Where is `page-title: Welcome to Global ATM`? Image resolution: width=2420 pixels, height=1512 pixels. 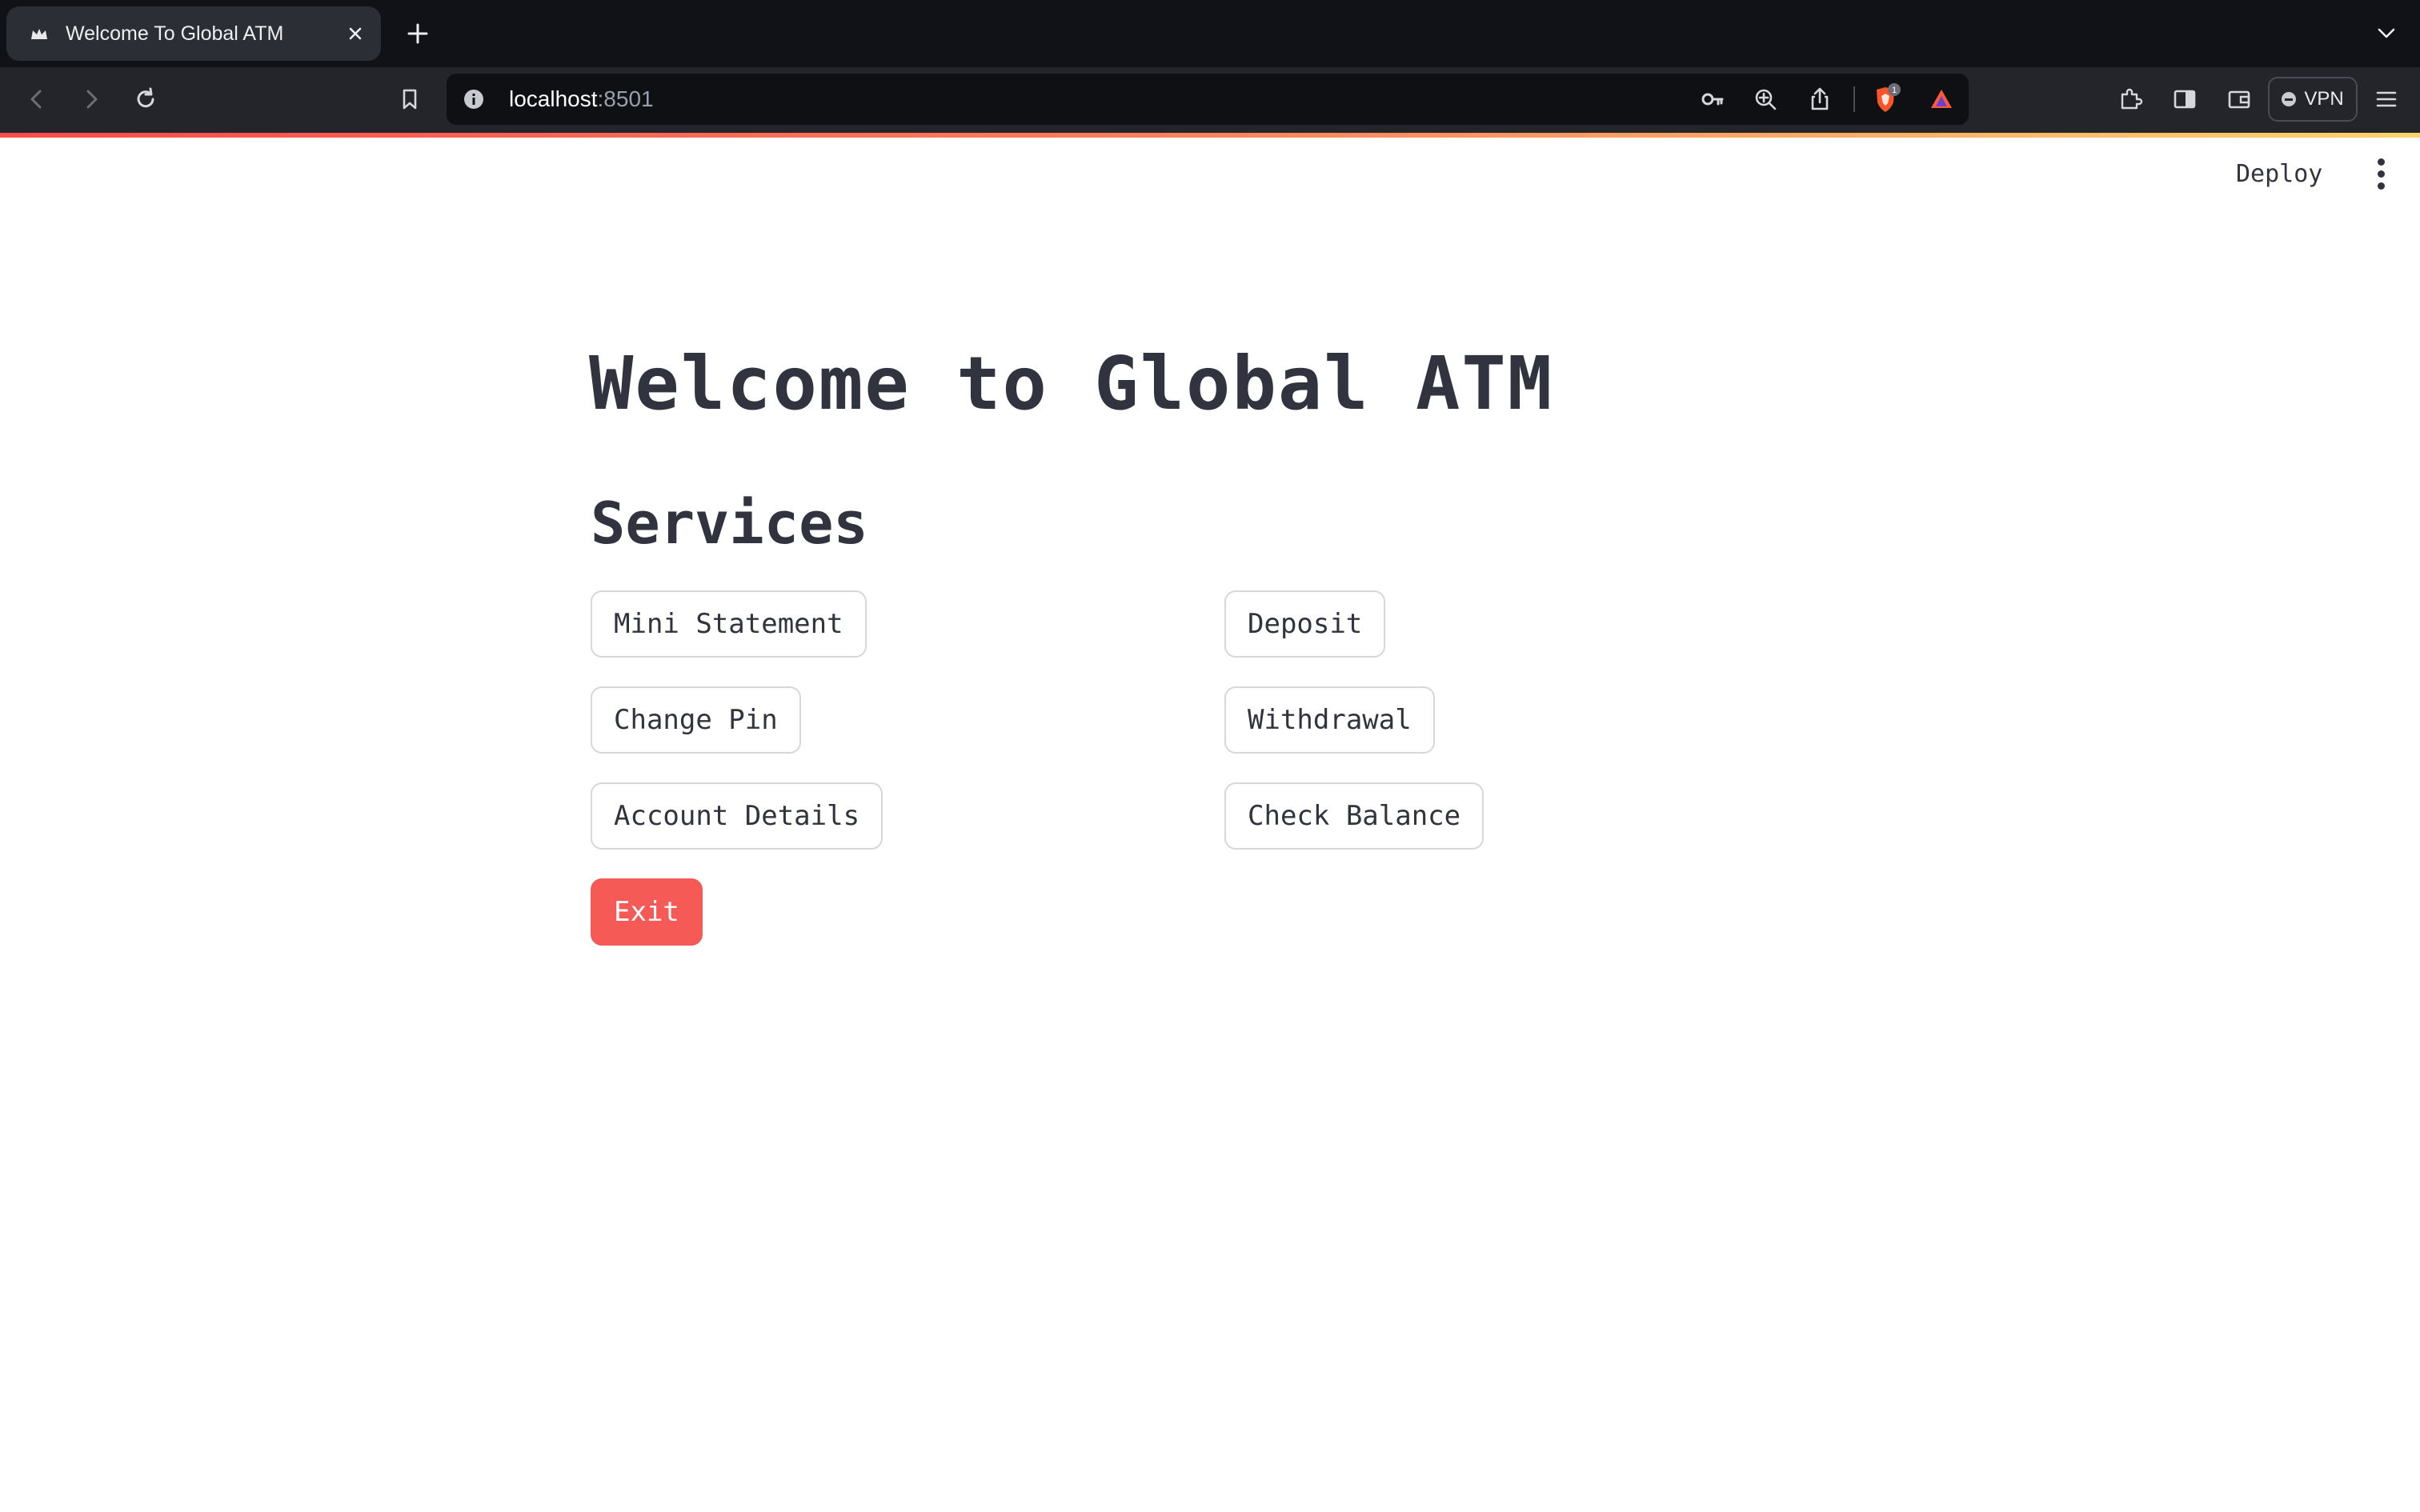
page-title: Welcome to Global ATM is located at coordinates (1071, 383).